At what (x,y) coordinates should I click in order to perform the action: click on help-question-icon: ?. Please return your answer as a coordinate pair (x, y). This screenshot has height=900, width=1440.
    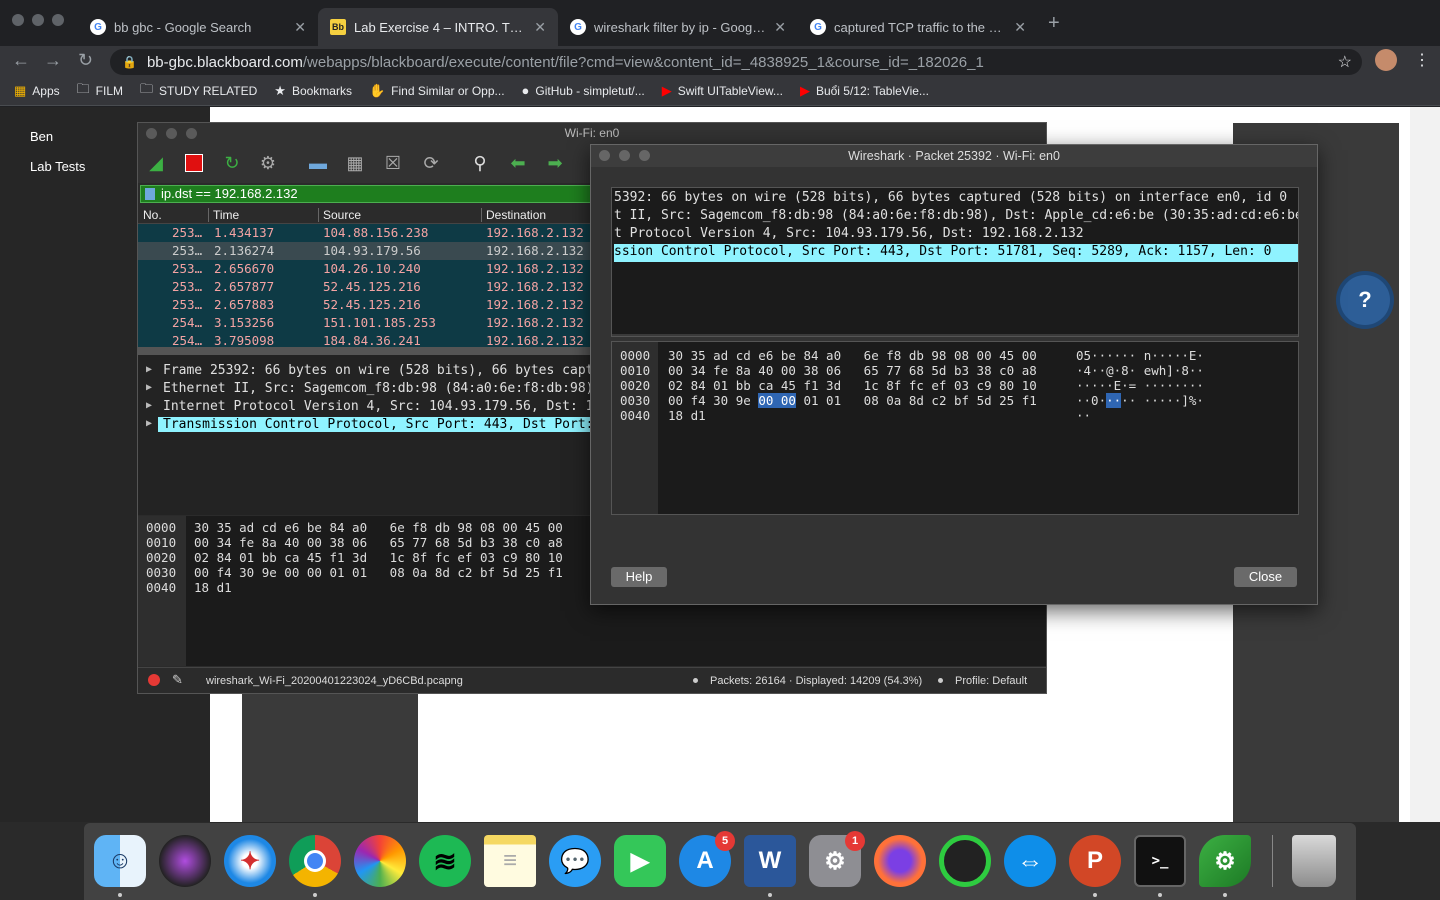
    Looking at the image, I should click on (1365, 300).